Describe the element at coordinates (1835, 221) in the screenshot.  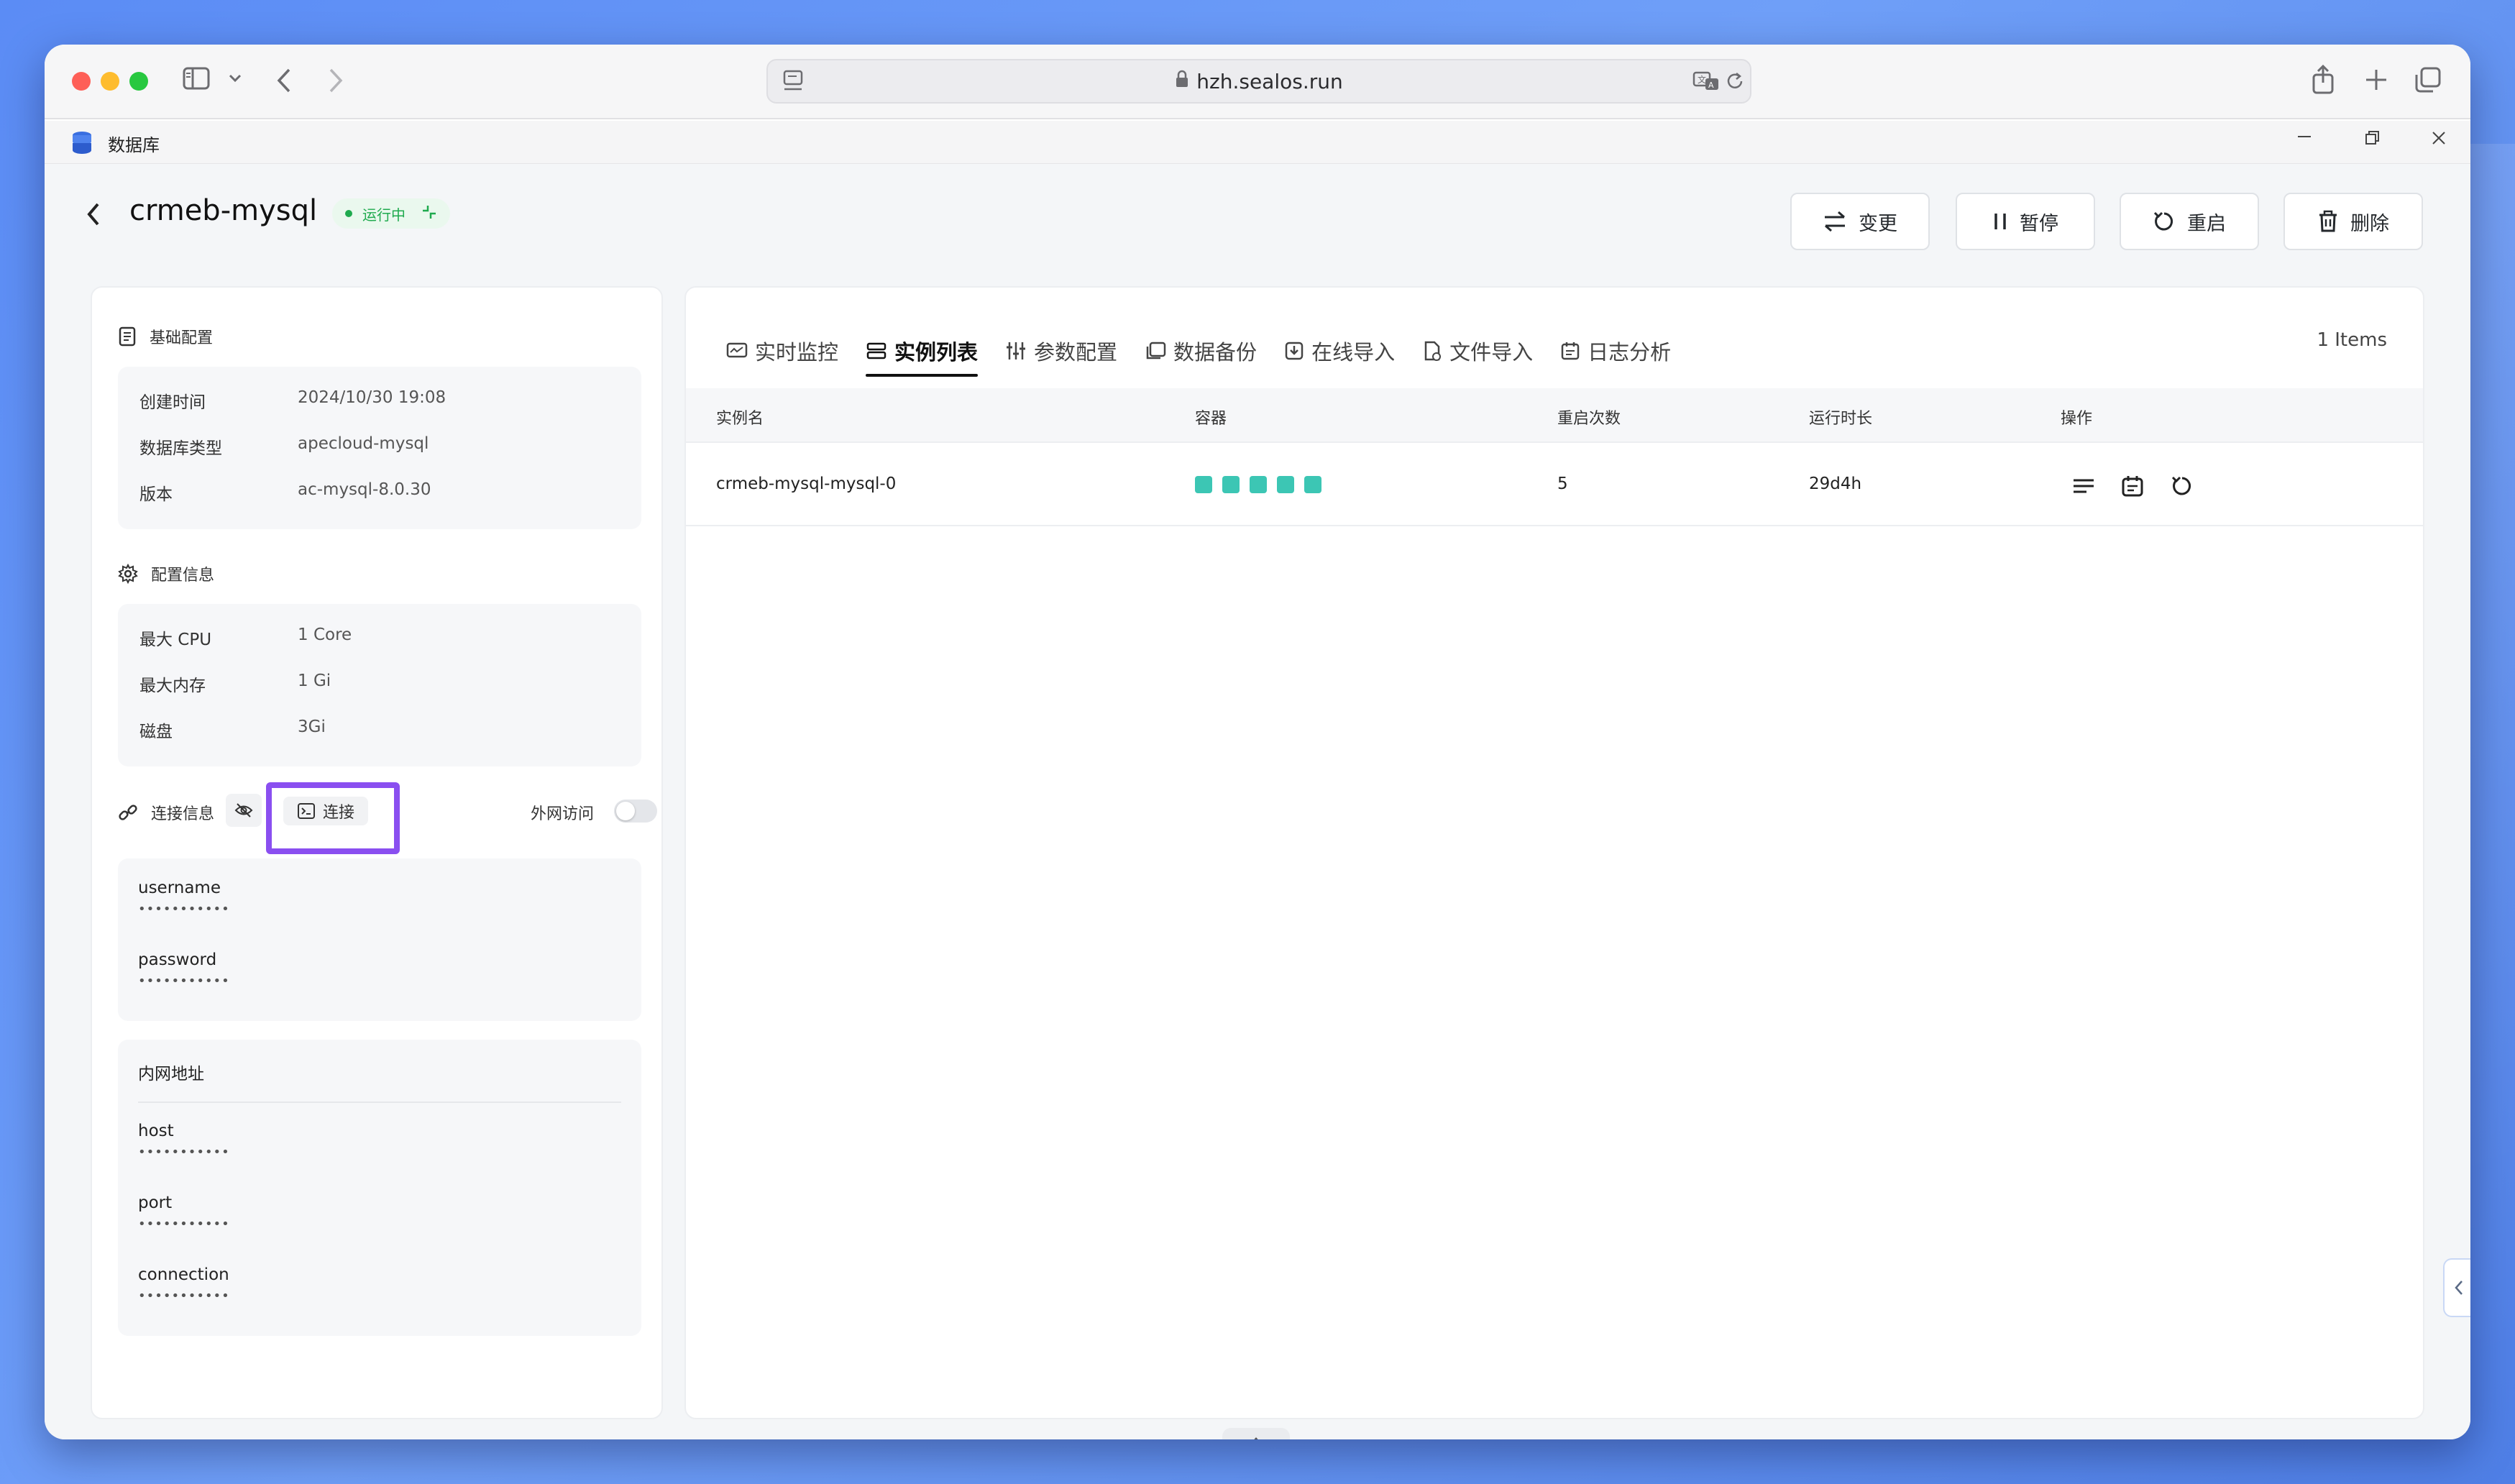
I see `swap-icon` at that location.